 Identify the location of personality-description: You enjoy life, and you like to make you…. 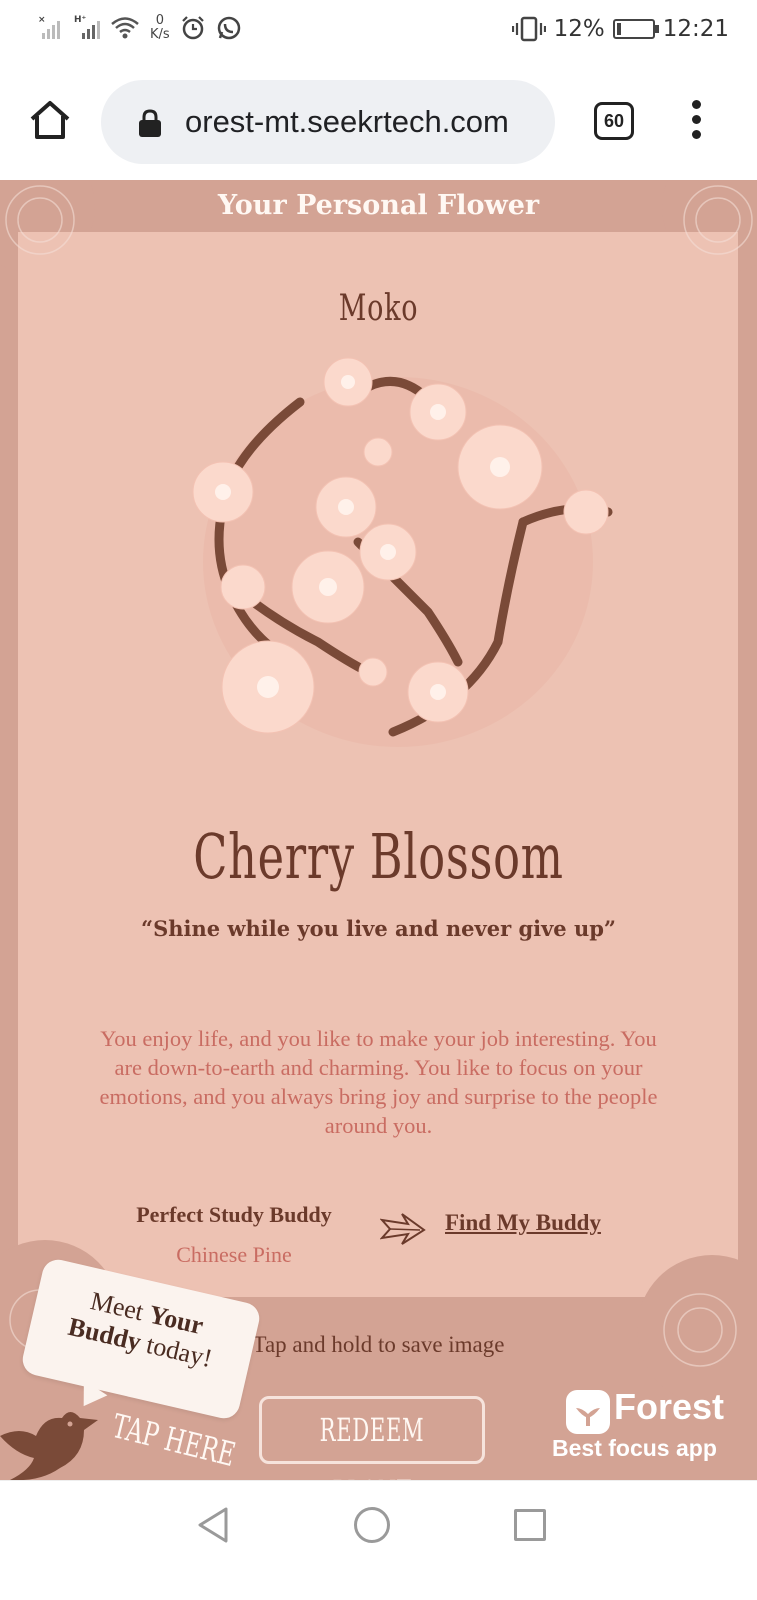
(378, 1082).